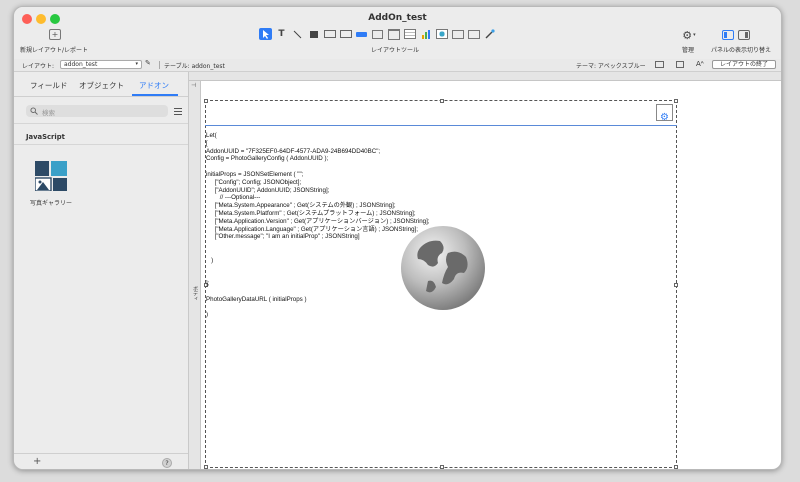 The width and height of the screenshot is (800, 482). I want to click on code-line: Let(, so click(211, 135).